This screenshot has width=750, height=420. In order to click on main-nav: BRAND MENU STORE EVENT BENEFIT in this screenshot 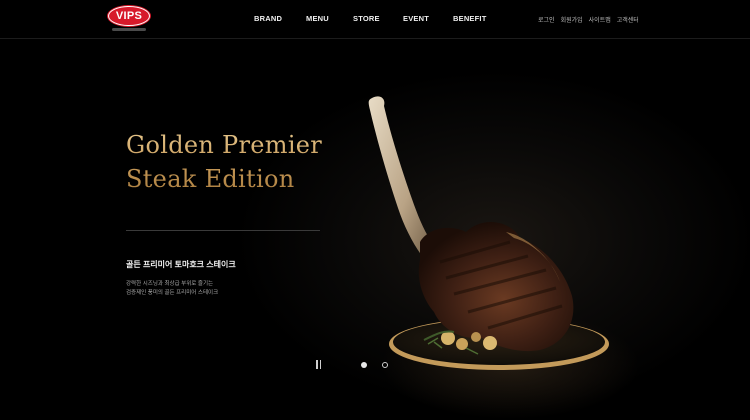, I will do `click(370, 18)`.